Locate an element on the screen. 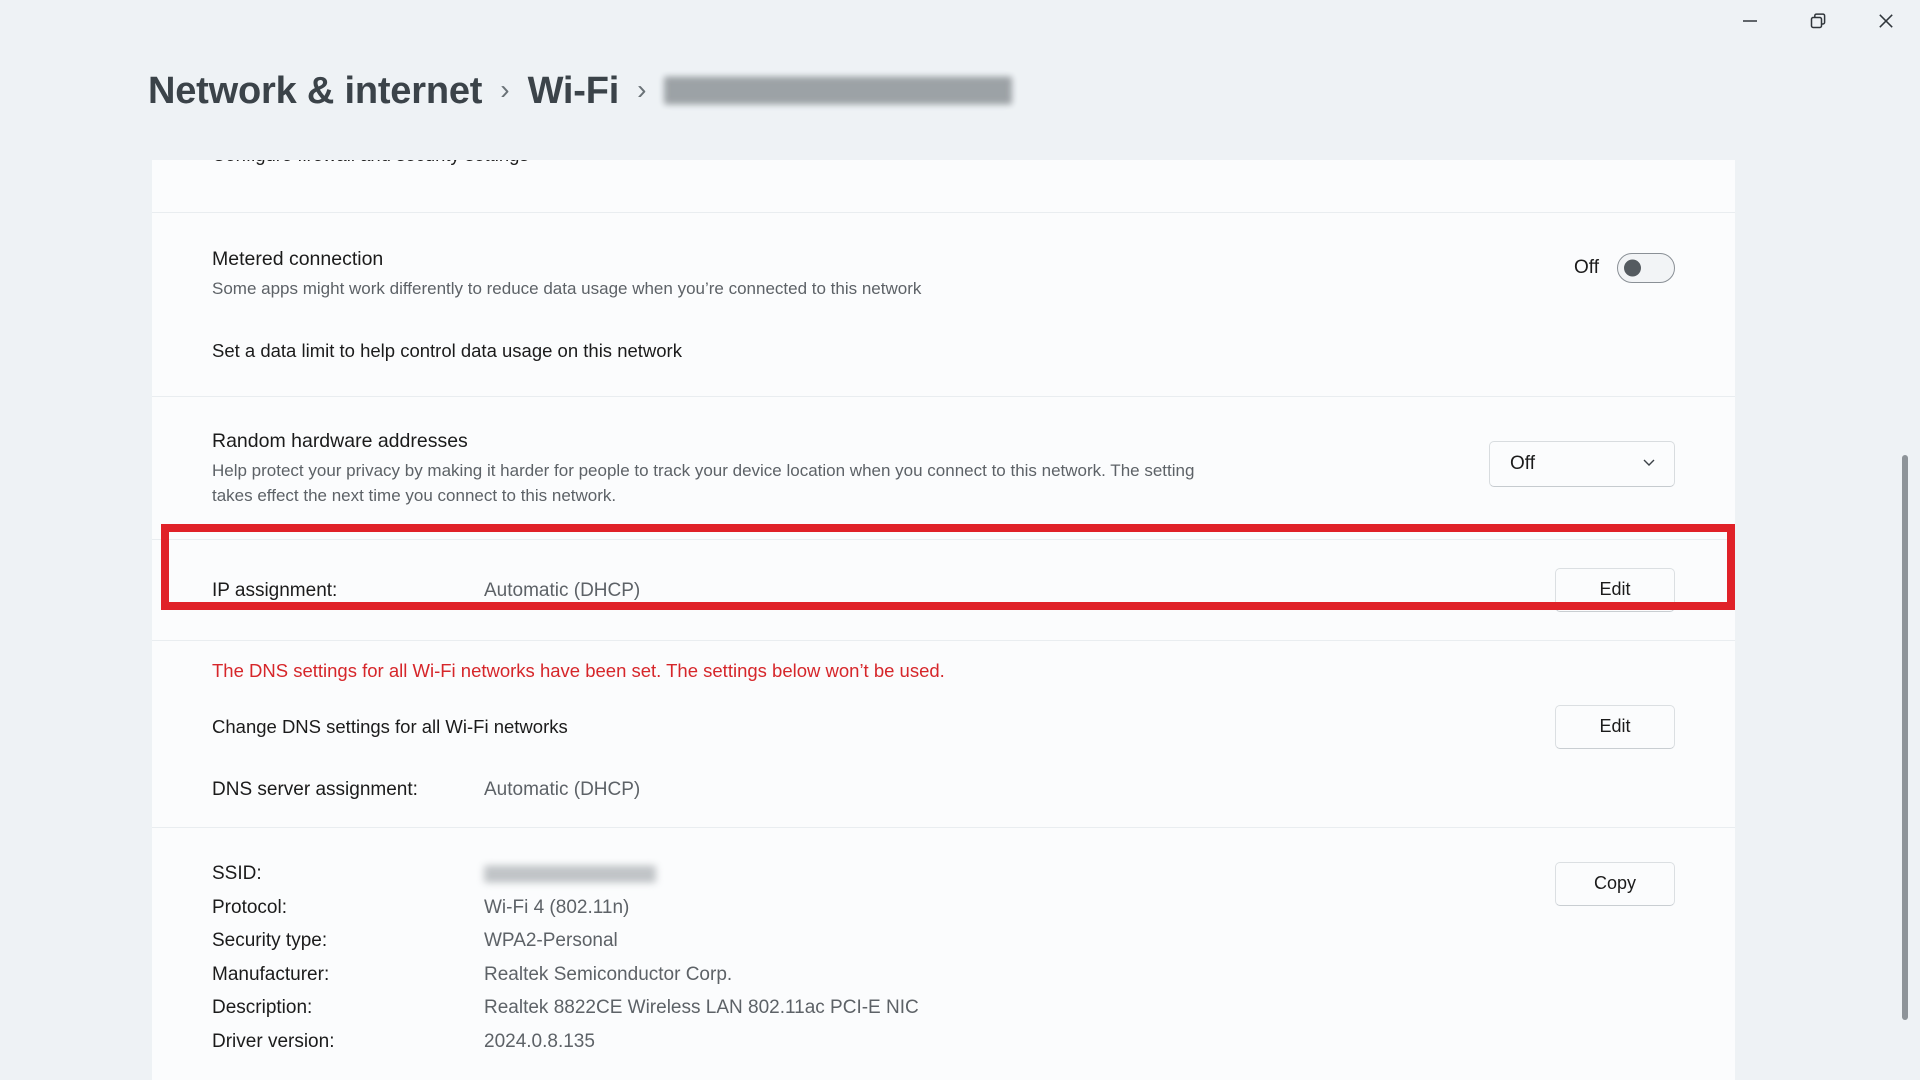 The height and width of the screenshot is (1080, 1920). detail-row: Driver version: 2024.0.8.135 is located at coordinates (565, 1042).